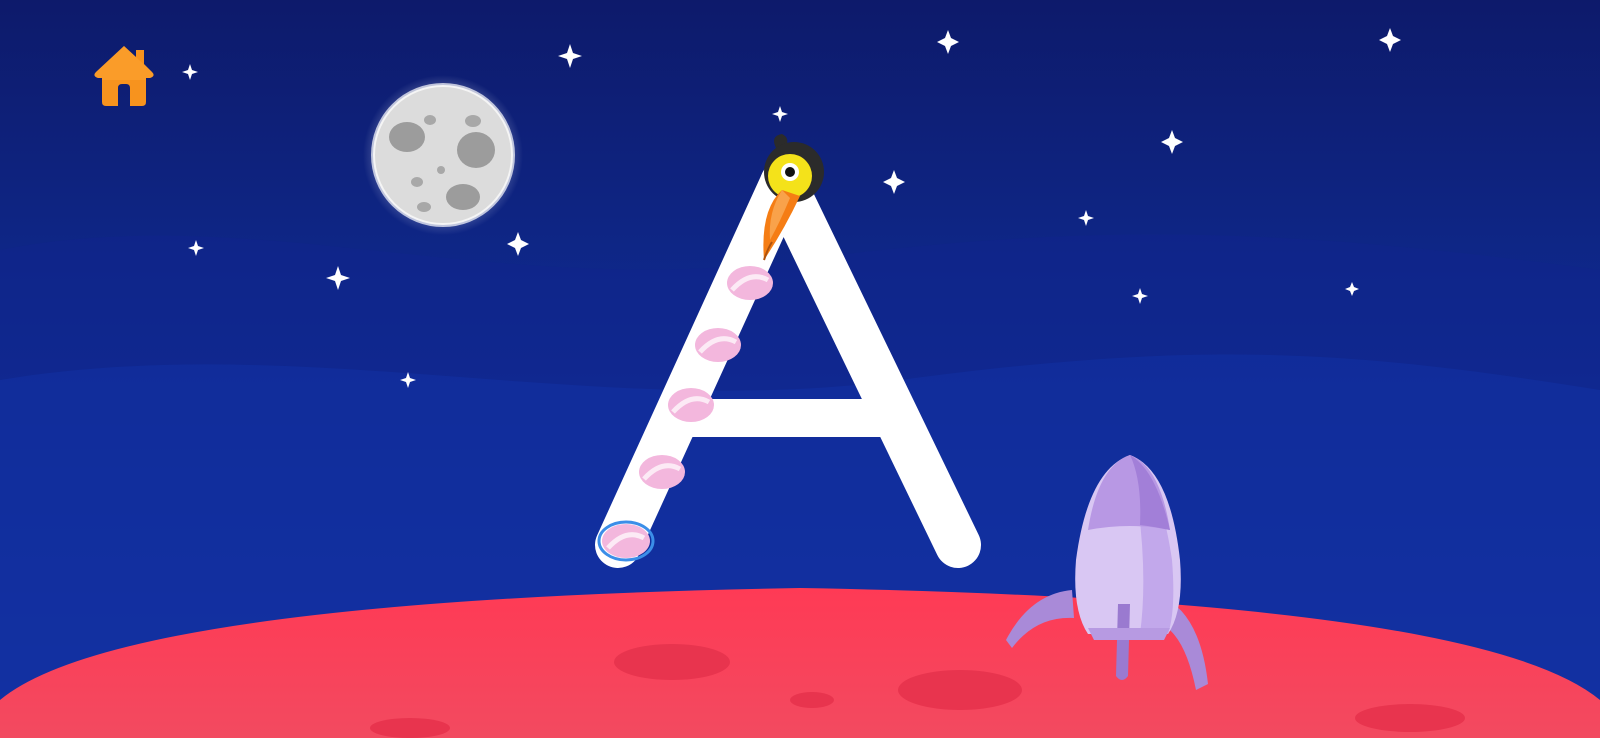 Image resolution: width=1600 pixels, height=738 pixels. What do you see at coordinates (1107, 572) in the screenshot?
I see `rocket-icon` at bounding box center [1107, 572].